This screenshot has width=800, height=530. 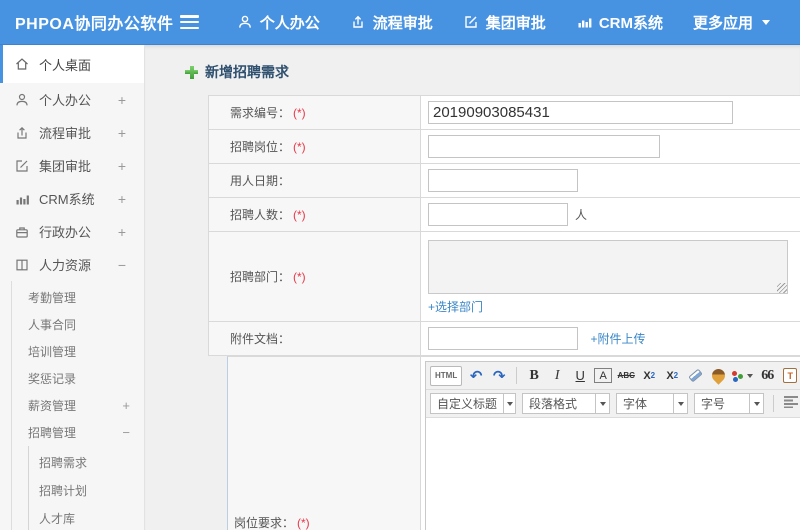 I want to click on upload-attachment-link: +附件上传, so click(x=617, y=339).